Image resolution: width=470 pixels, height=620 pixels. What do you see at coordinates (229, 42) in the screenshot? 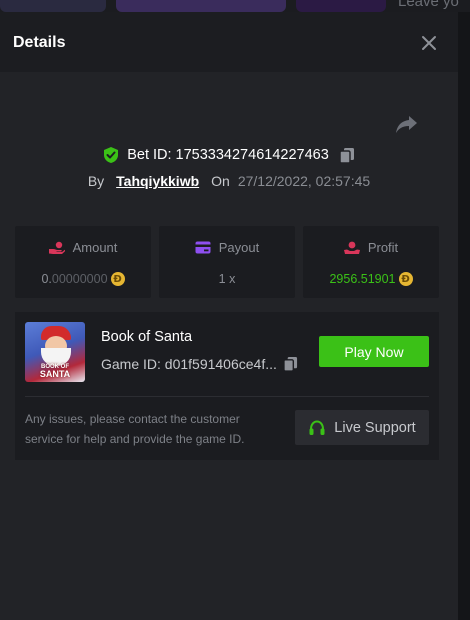
I see `modal-header: Details` at bounding box center [229, 42].